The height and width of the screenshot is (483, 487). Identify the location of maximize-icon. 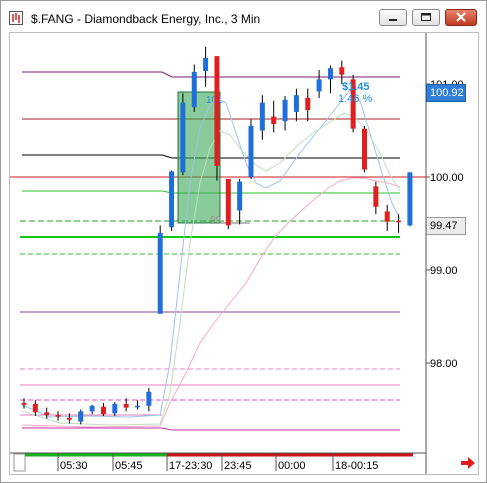
(426, 17).